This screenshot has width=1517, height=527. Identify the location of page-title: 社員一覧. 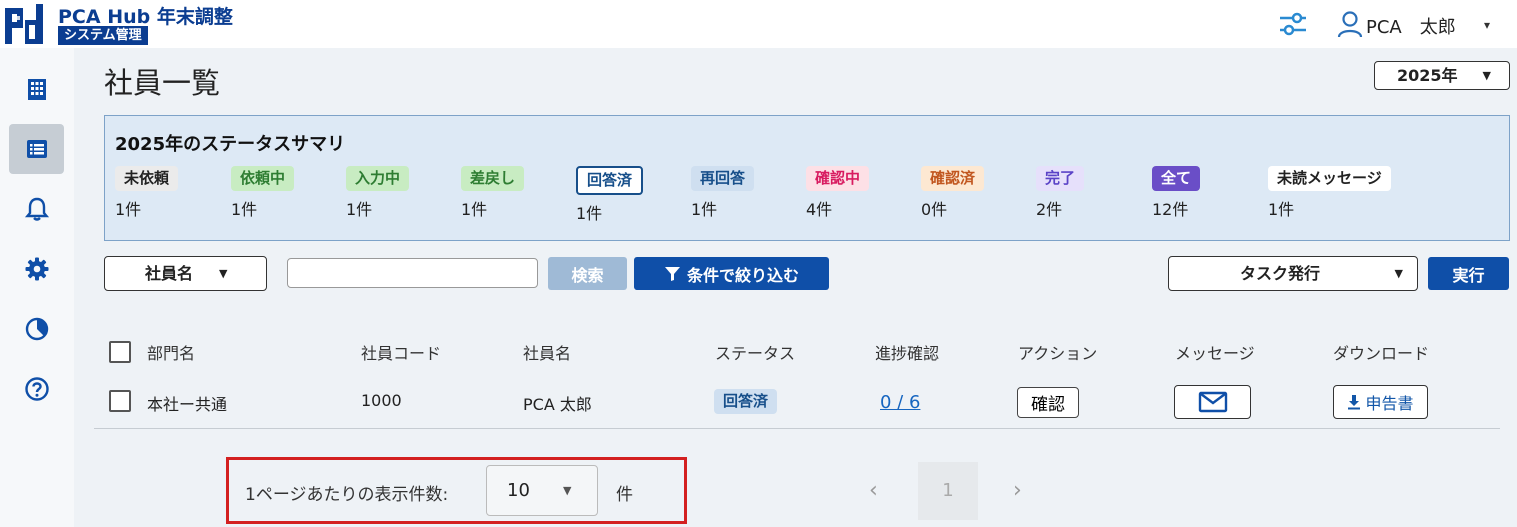
(162, 83).